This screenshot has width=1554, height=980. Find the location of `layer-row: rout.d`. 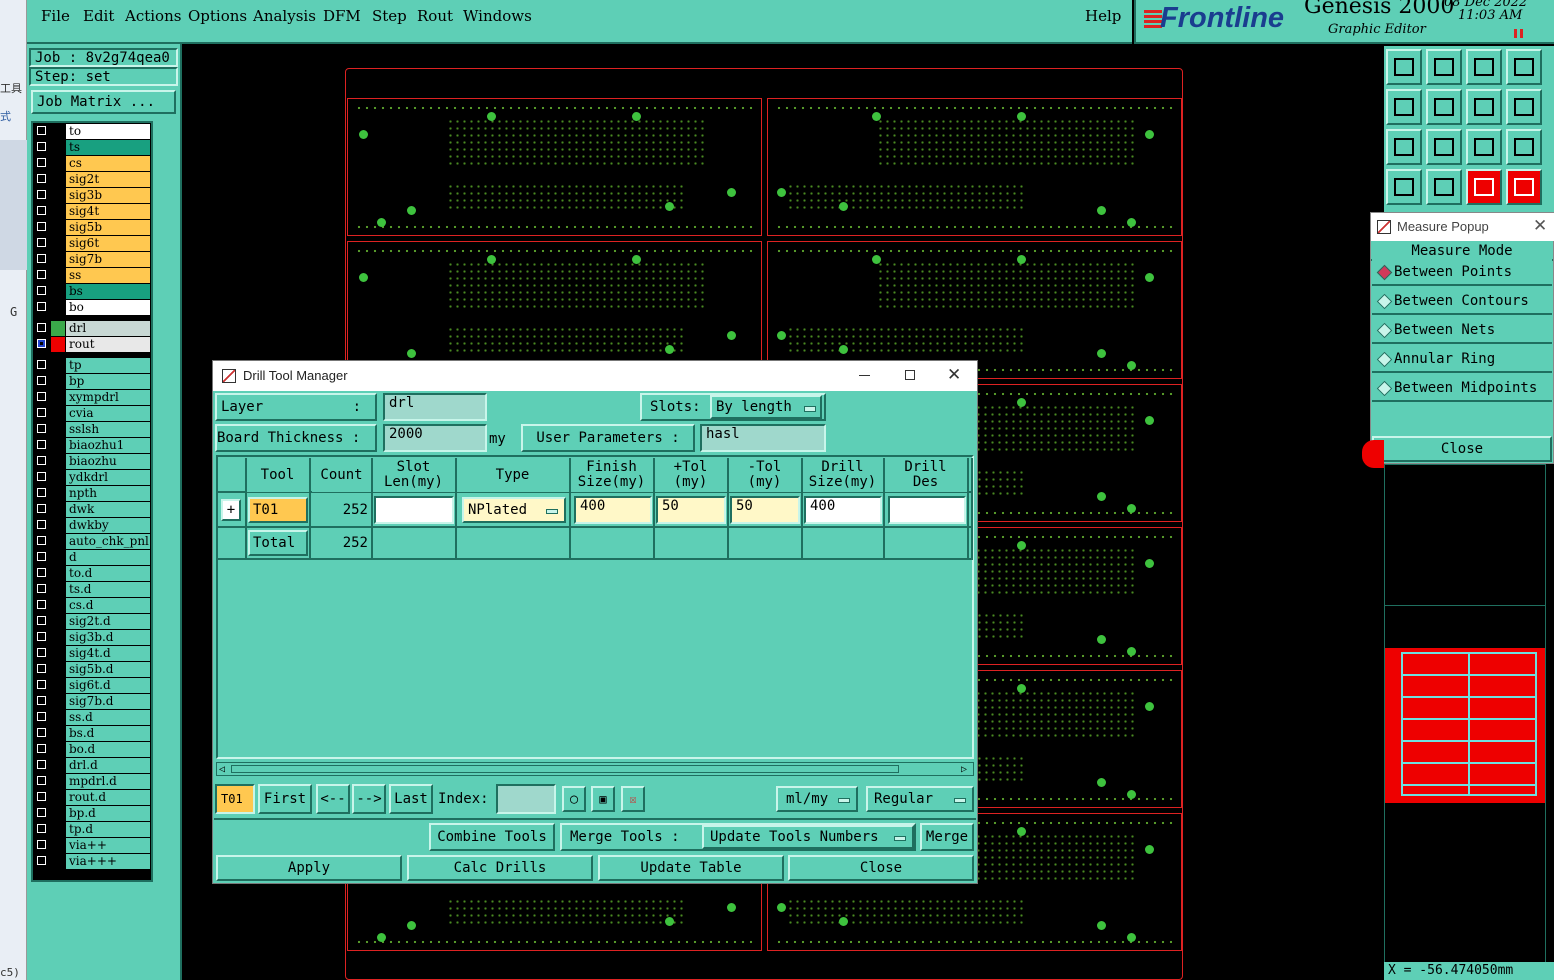

layer-row: rout.d is located at coordinates (92, 797).